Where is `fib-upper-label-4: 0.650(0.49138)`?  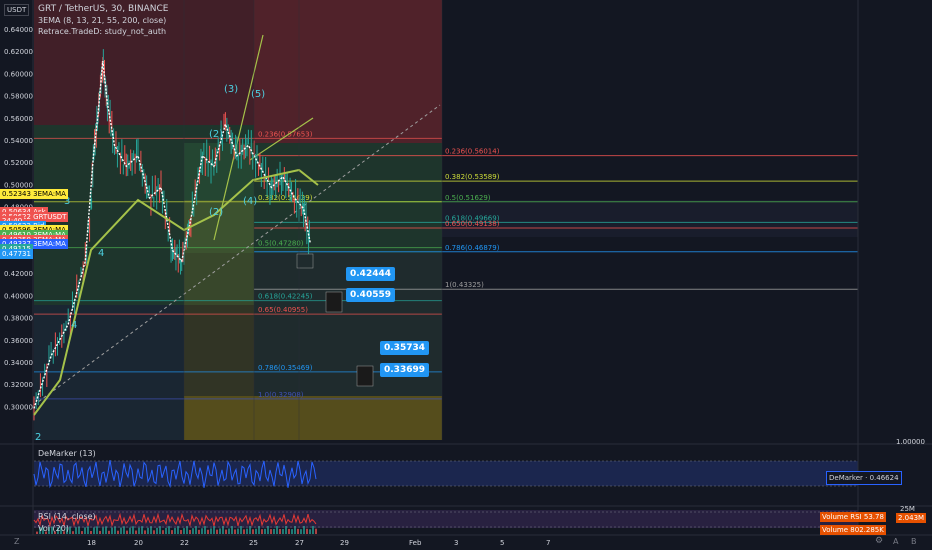 fib-upper-label-4: 0.650(0.49138) is located at coordinates (472, 224).